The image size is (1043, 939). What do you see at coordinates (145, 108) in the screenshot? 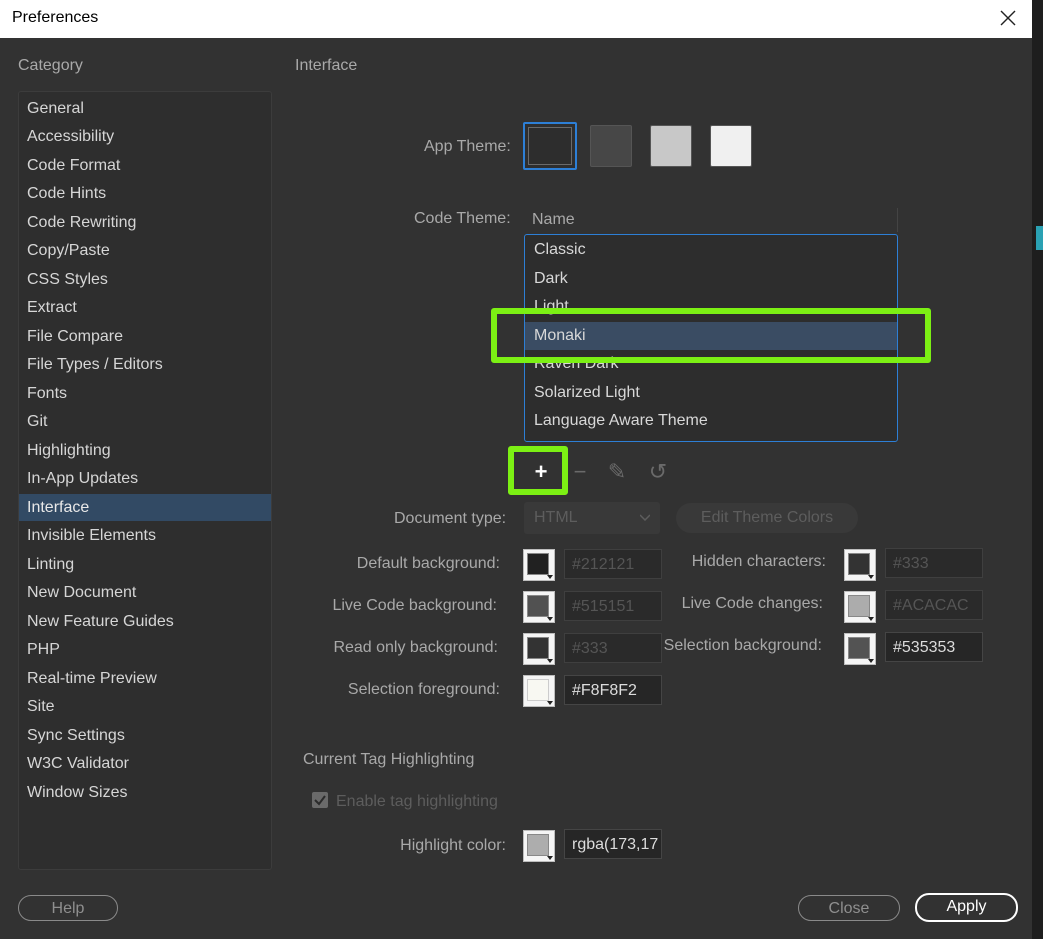
I see `category-item-general: General` at bounding box center [145, 108].